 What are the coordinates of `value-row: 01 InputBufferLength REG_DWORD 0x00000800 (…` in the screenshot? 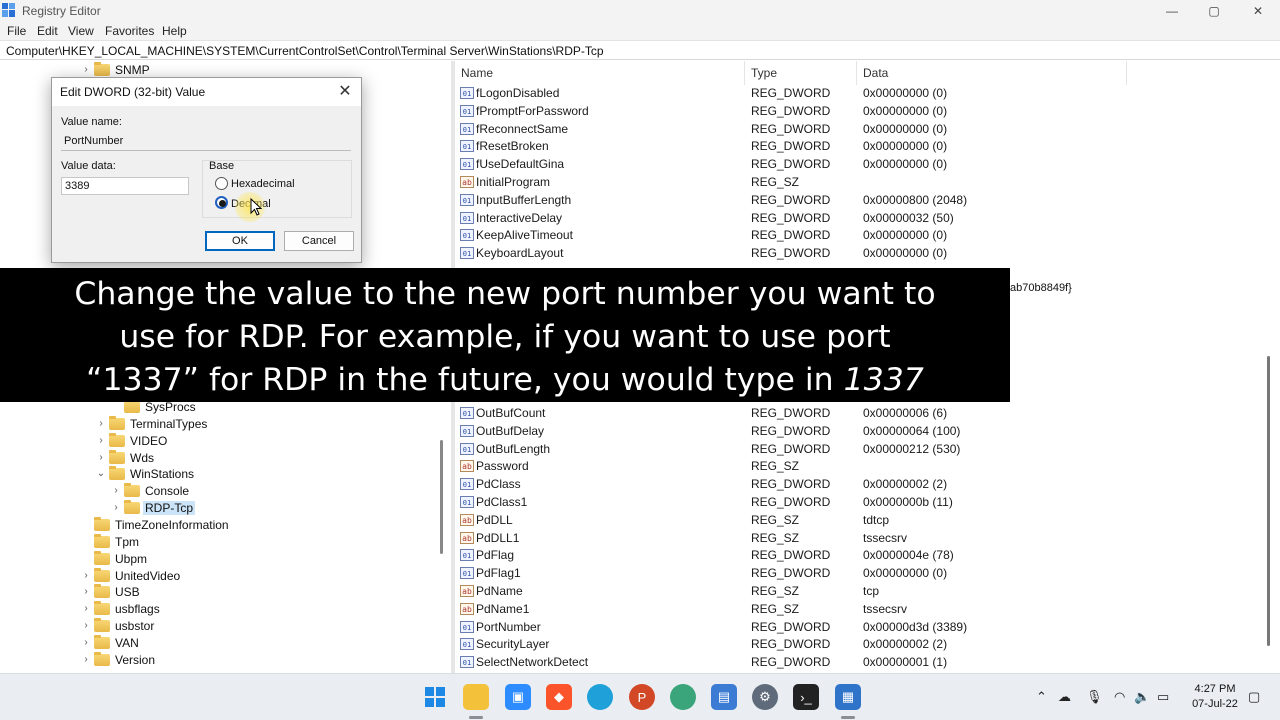 It's located at (860, 200).